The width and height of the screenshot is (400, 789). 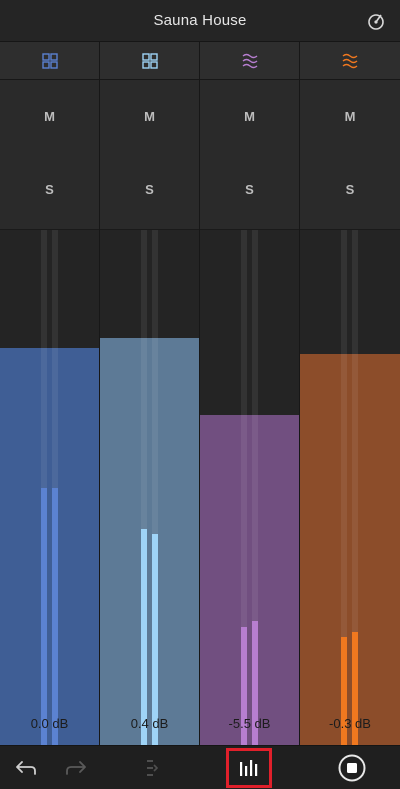 What do you see at coordinates (350, 723) in the screenshot?
I see `volume-db-label: -0.3 dB` at bounding box center [350, 723].